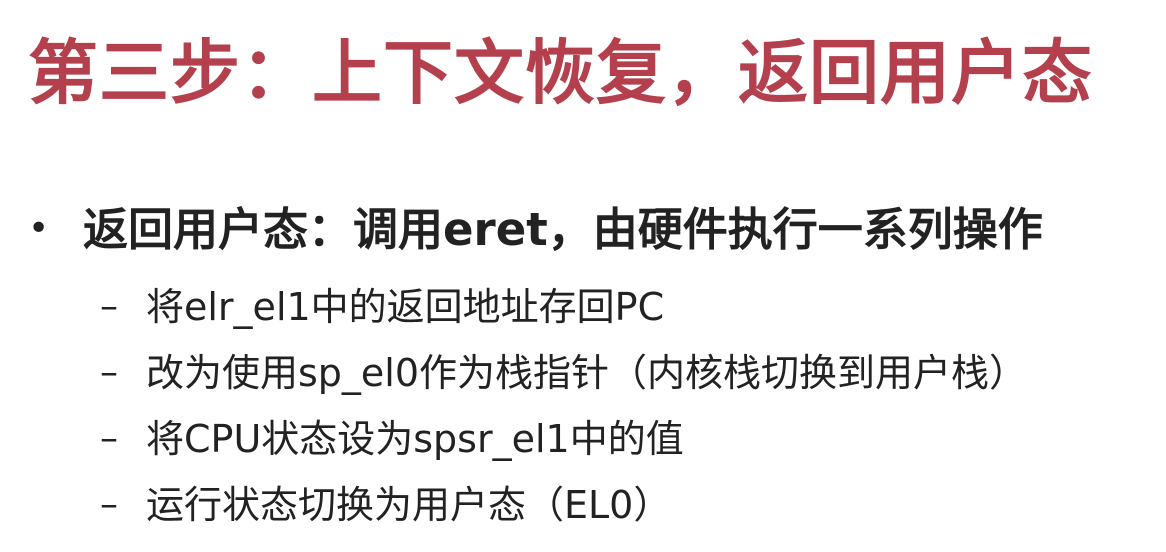  I want to click on sub-bullet-text: 改为使用sp_el0作为栈指针（内核栈切换到用户栈）, so click(587, 373).